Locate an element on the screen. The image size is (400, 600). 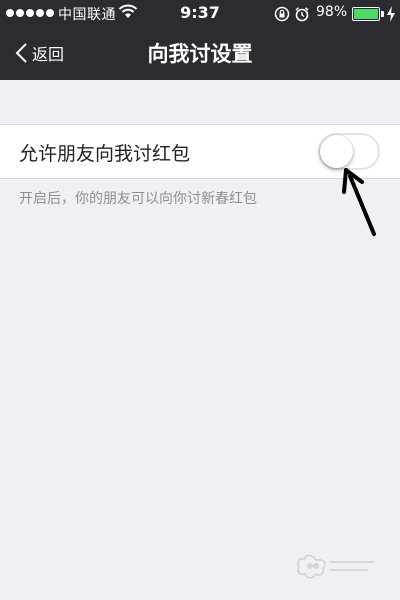
rotation-lock-icon is located at coordinates (282, 14).